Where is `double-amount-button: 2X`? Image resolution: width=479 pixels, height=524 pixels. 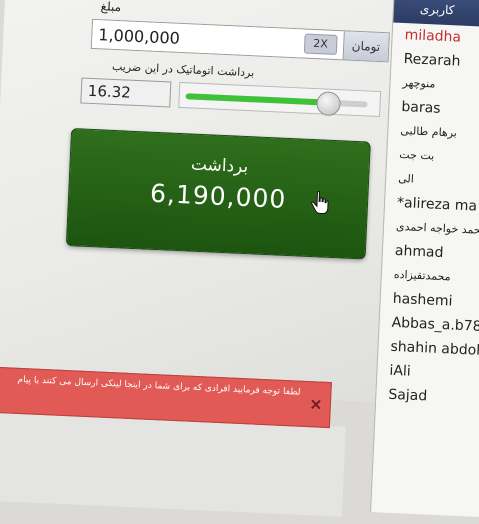 double-amount-button: 2X is located at coordinates (320, 44).